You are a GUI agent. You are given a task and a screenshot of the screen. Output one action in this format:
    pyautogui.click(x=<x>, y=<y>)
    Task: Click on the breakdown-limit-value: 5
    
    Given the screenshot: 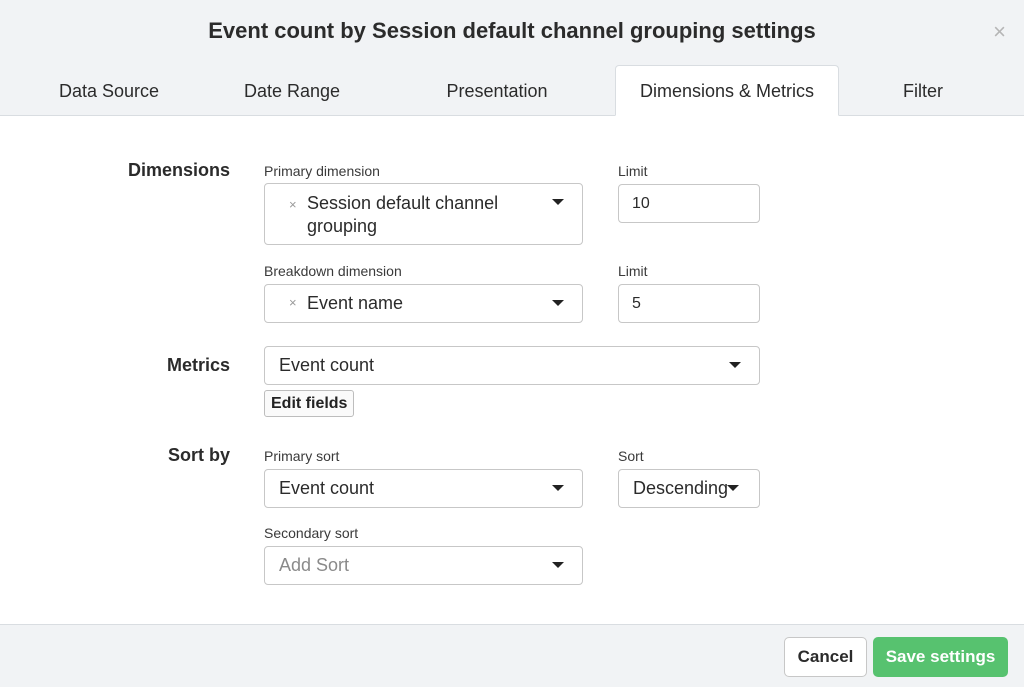 What is the action you would take?
    pyautogui.click(x=636, y=303)
    